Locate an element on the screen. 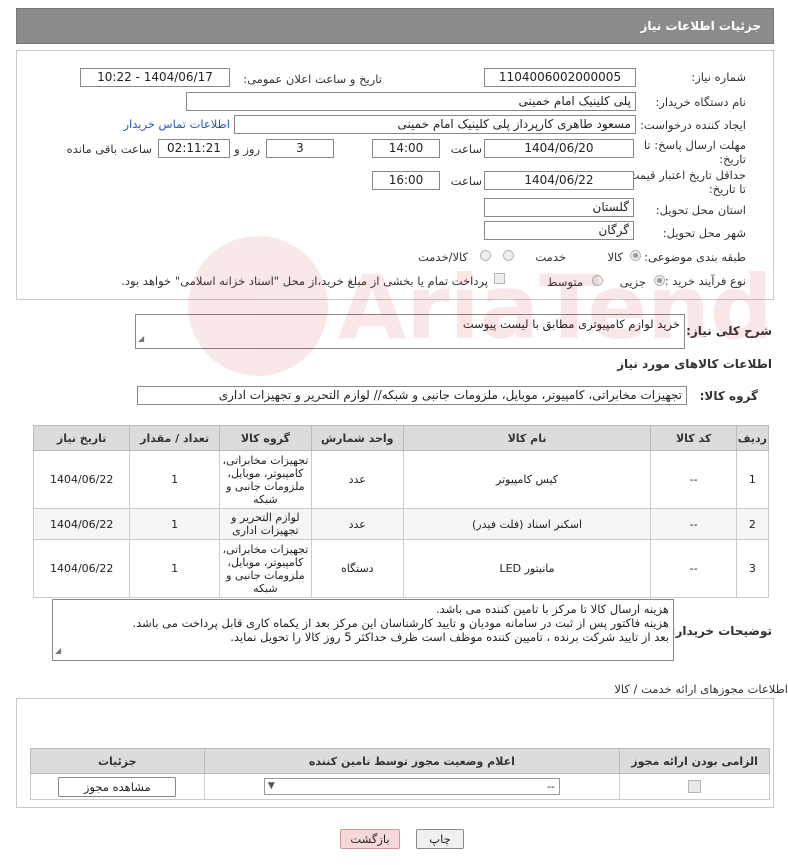 This screenshot has width=788, height=865. deadline-time-field: 14:00 is located at coordinates (406, 148).